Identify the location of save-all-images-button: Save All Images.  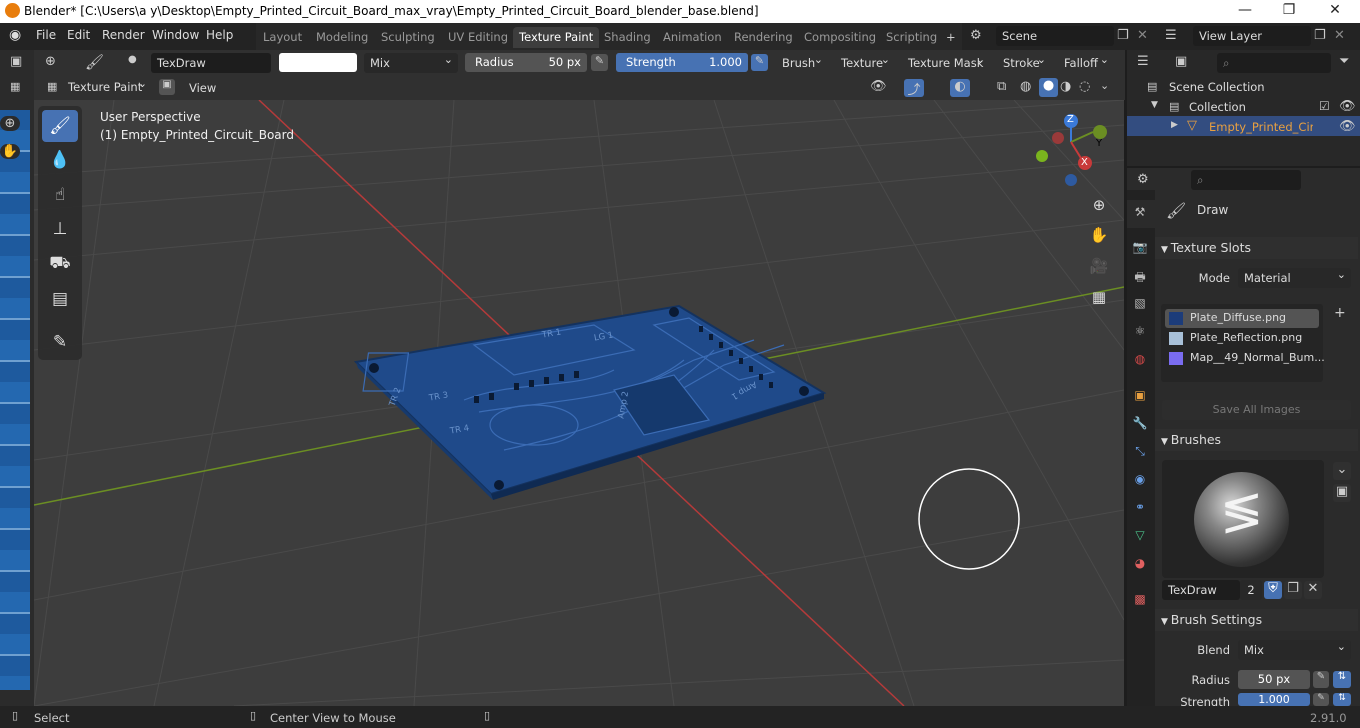
(1256, 410).